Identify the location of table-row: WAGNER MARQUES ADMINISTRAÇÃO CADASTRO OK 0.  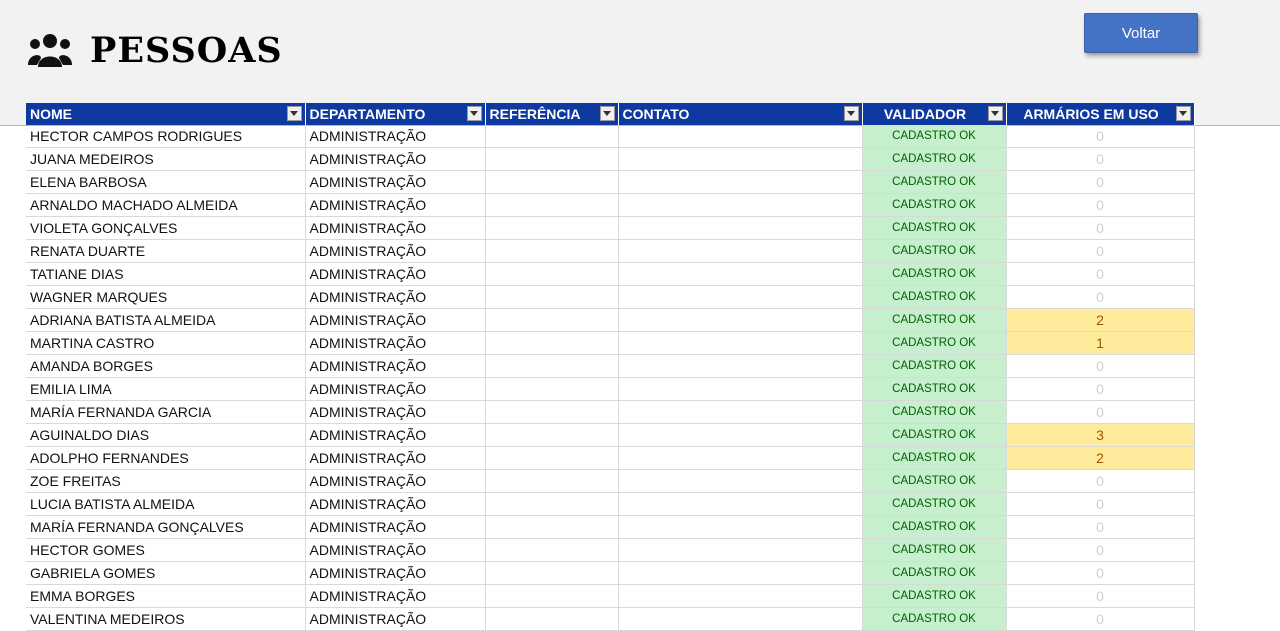
(610, 297).